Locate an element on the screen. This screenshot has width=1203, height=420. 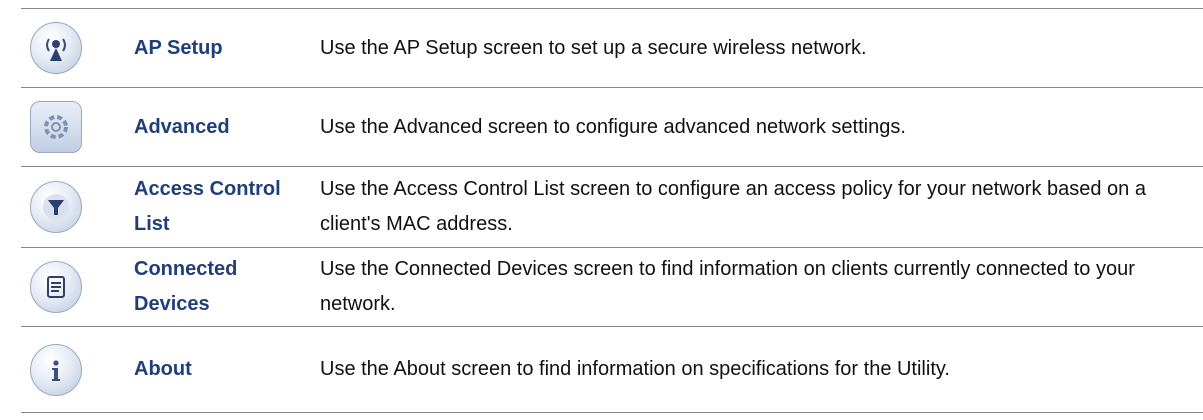
screen-name: Connected Devices is located at coordinates (186, 286).